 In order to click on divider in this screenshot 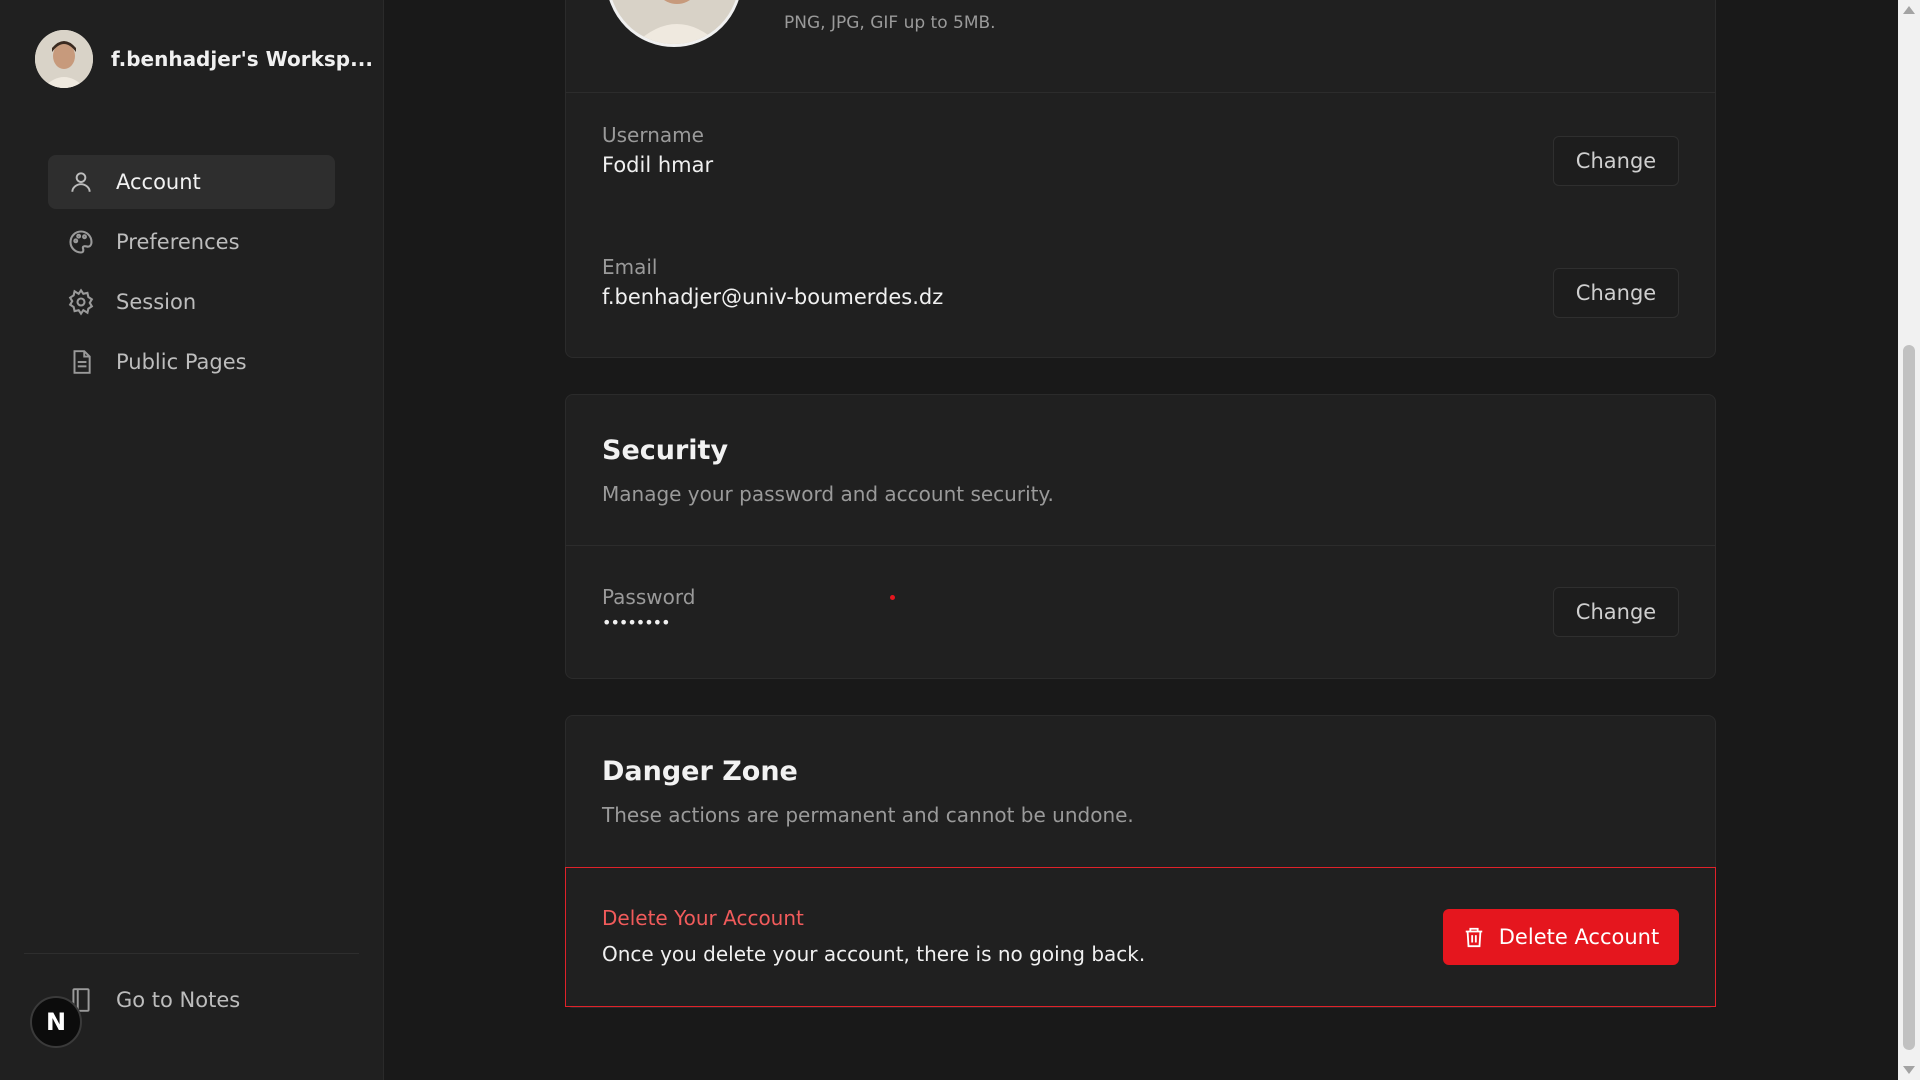, I will do `click(1140, 545)`.